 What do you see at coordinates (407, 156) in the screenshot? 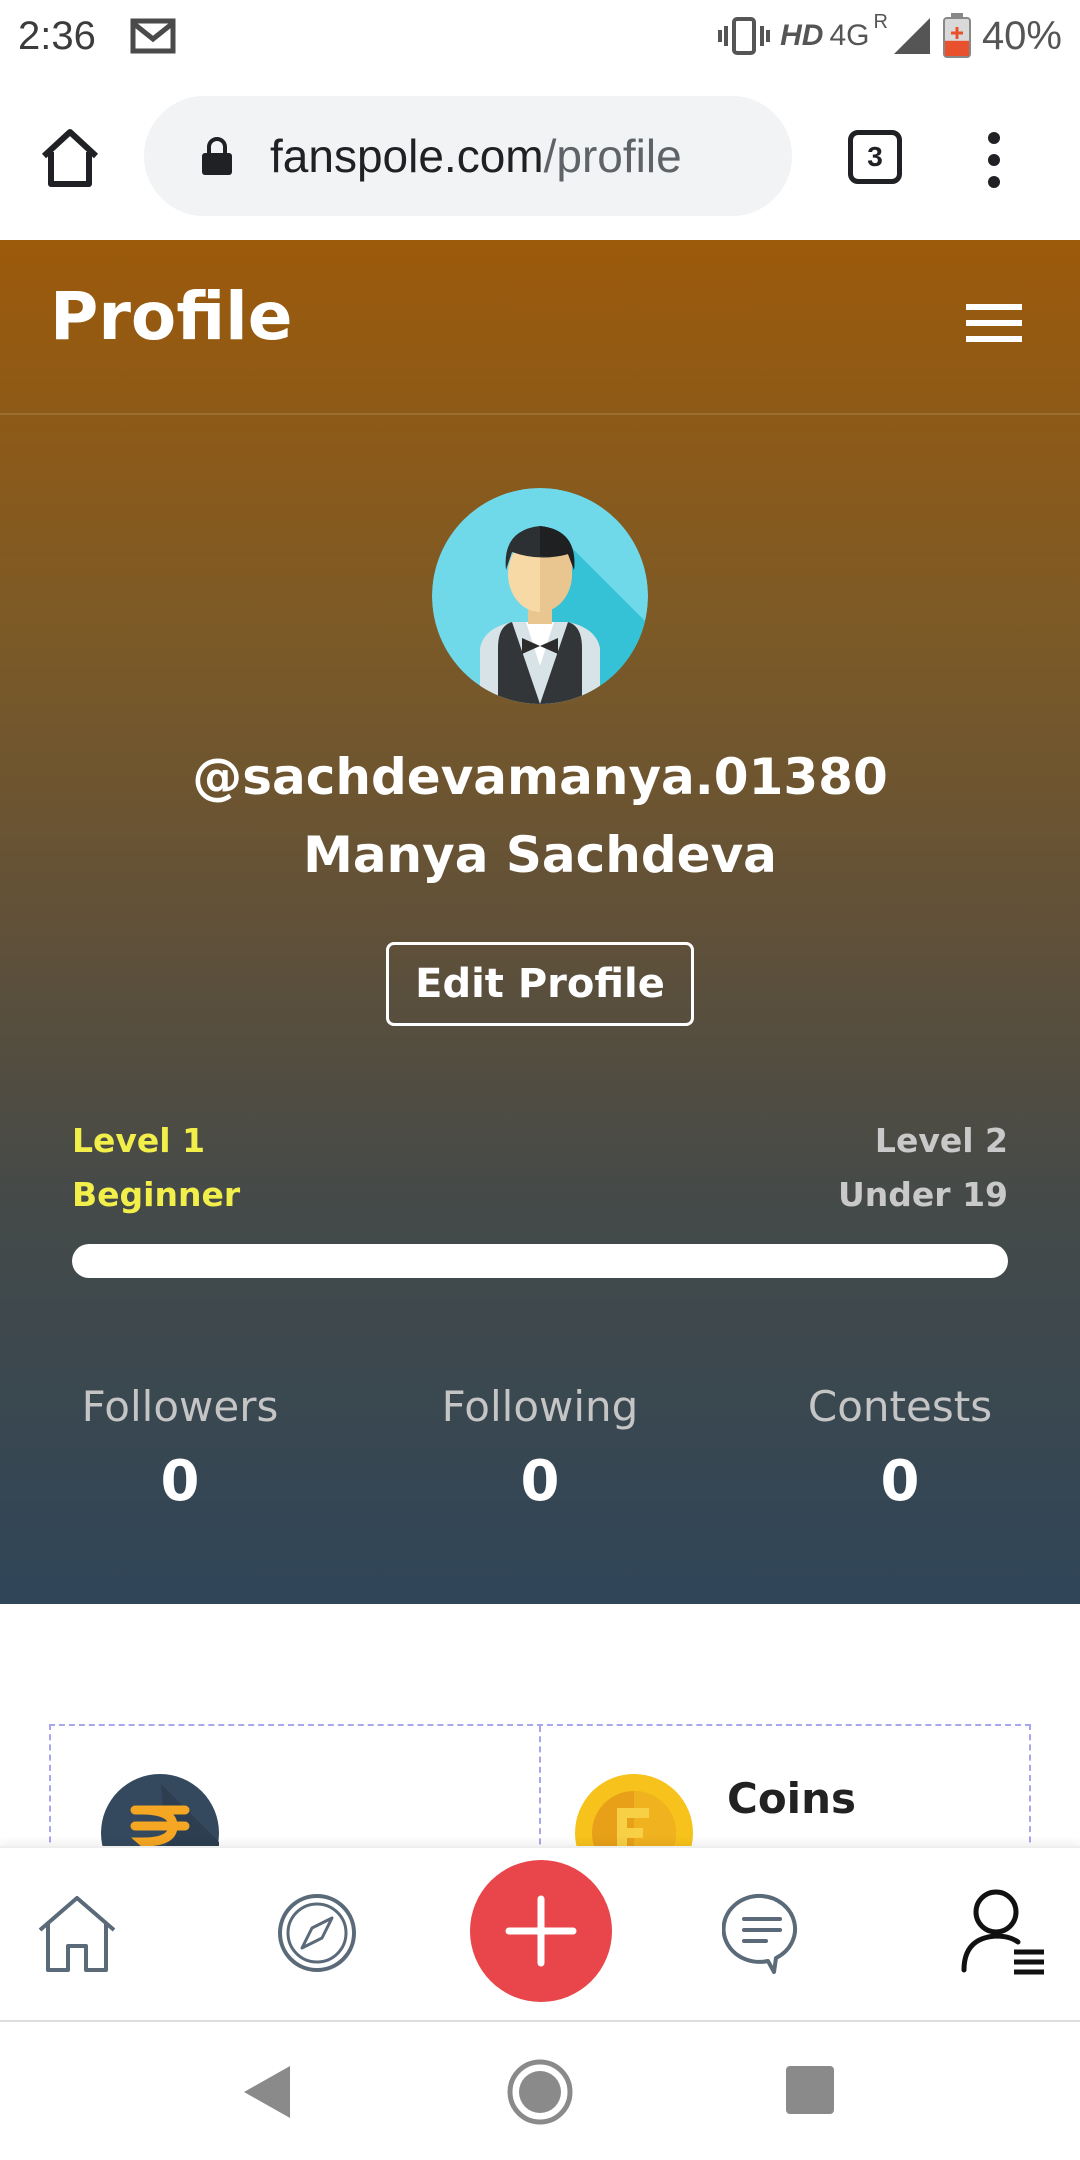
I see `url-host: fanspole.com` at bounding box center [407, 156].